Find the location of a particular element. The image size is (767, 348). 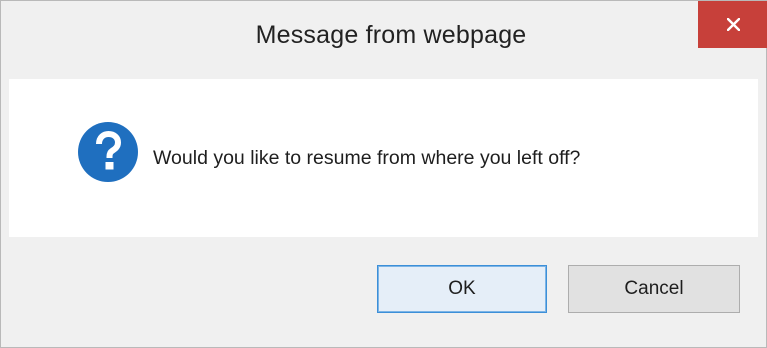

close-button is located at coordinates (732, 24).